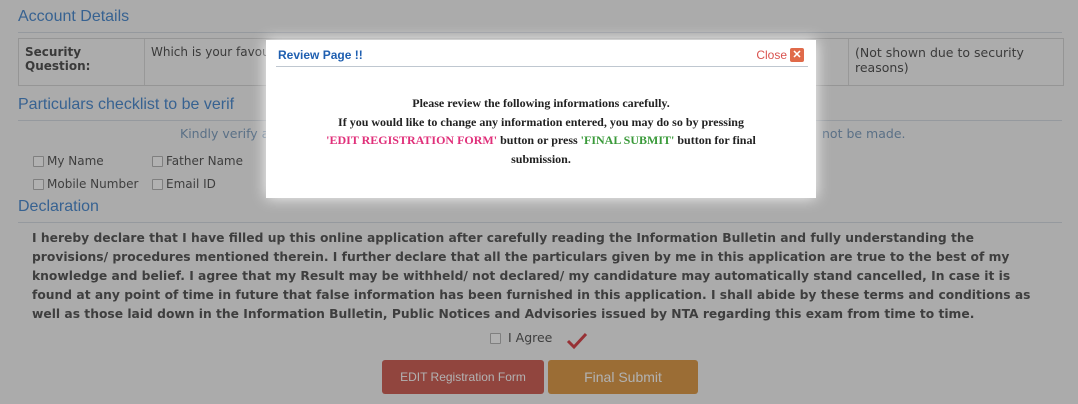 The width and height of the screenshot is (1078, 404). I want to click on final-term: 'FINAL SUBMIT', so click(627, 140).